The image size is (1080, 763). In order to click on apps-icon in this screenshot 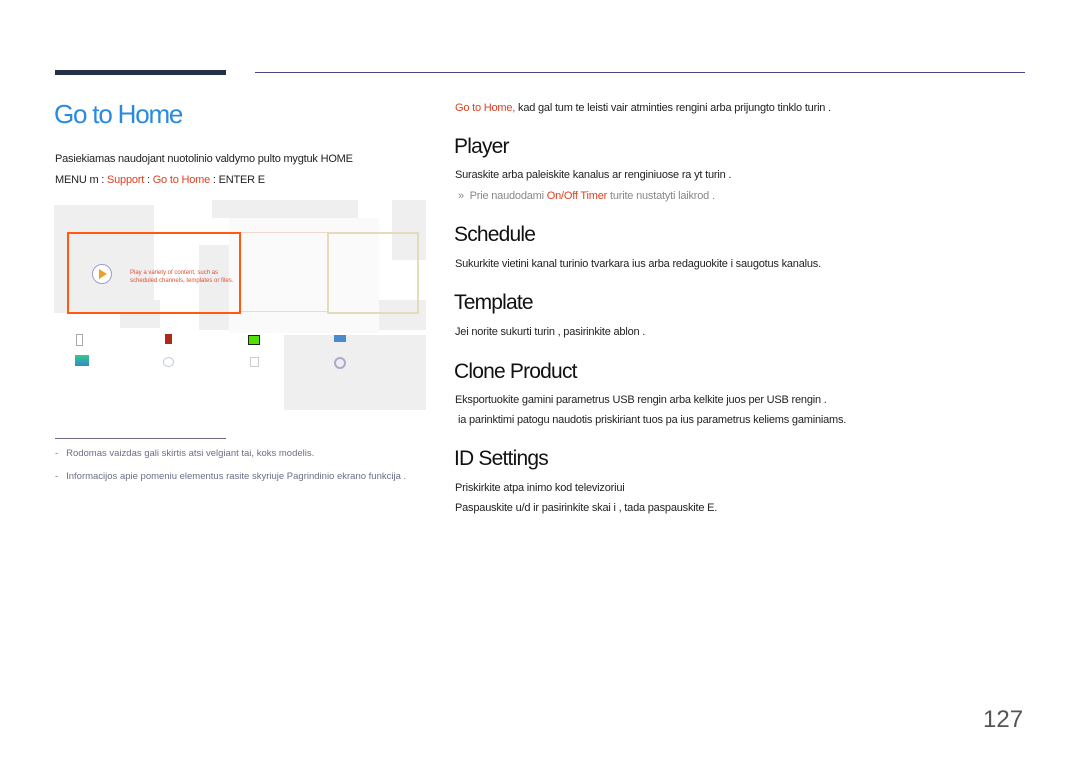, I will do `click(82, 360)`.